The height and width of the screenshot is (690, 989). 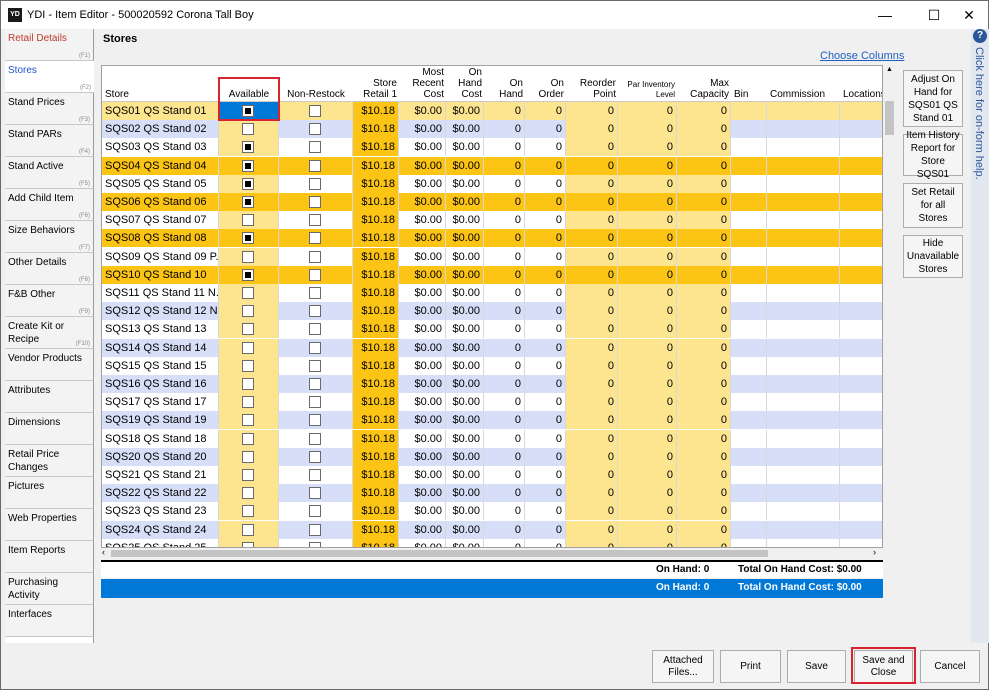 I want to click on sidebar-item: Attributes, so click(x=49, y=397).